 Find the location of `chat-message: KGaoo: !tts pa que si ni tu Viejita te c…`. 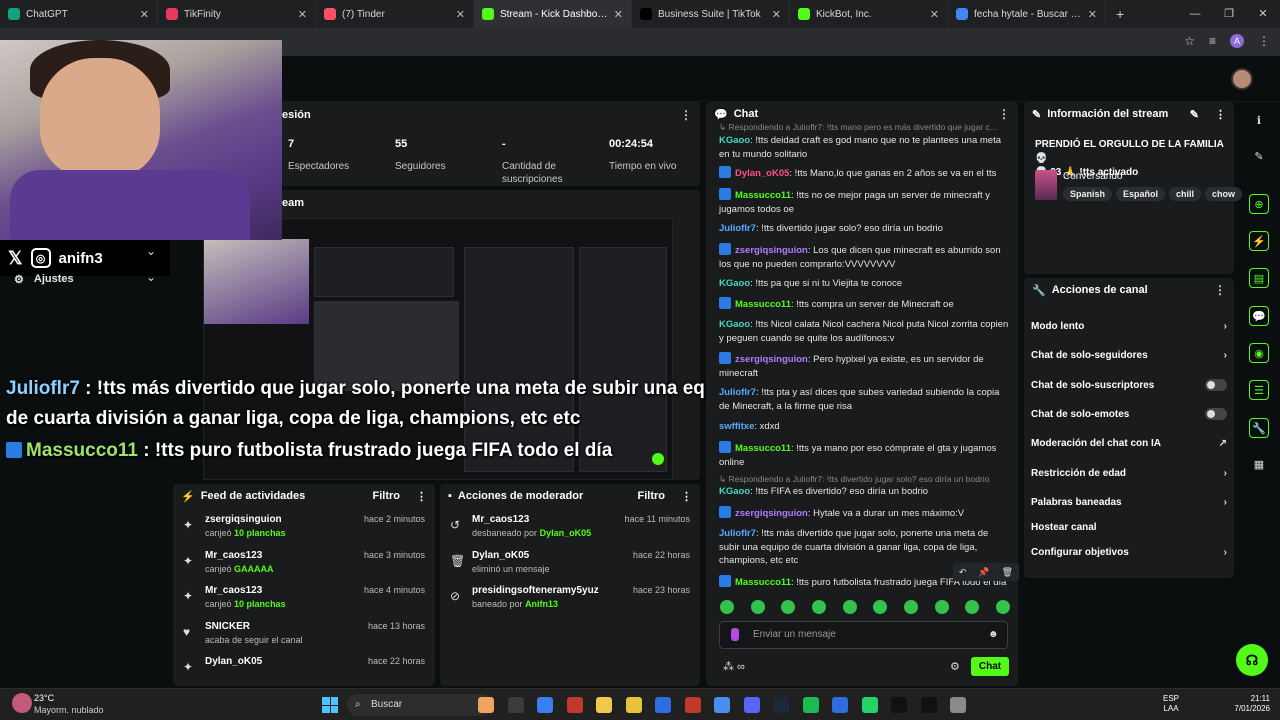

chat-message: KGaoo: !tts pa que si ni tu Viejita te c… is located at coordinates (864, 284).